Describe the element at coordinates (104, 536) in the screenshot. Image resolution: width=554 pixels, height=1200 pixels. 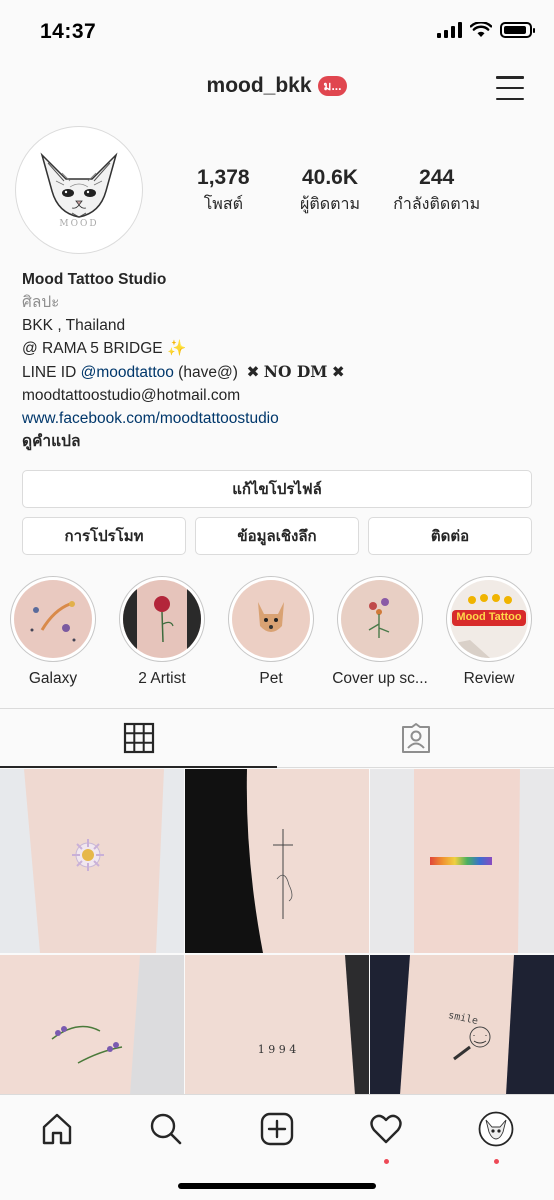
I see `promote-button: การโปรโมท` at that location.